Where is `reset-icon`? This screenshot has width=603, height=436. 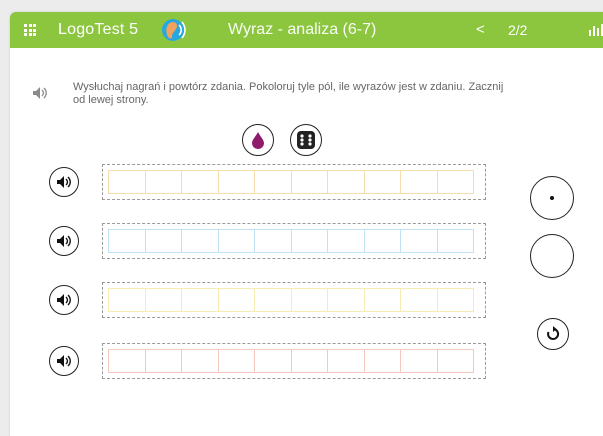 reset-icon is located at coordinates (553, 333).